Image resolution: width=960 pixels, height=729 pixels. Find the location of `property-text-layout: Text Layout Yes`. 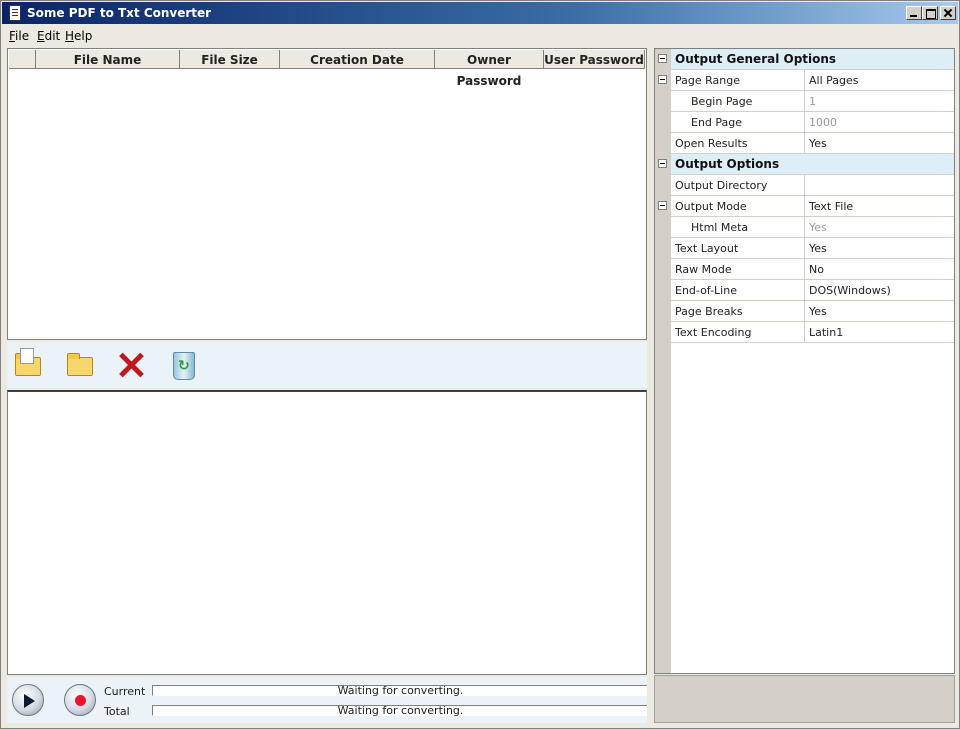

property-text-layout: Text Layout Yes is located at coordinates (812, 248).